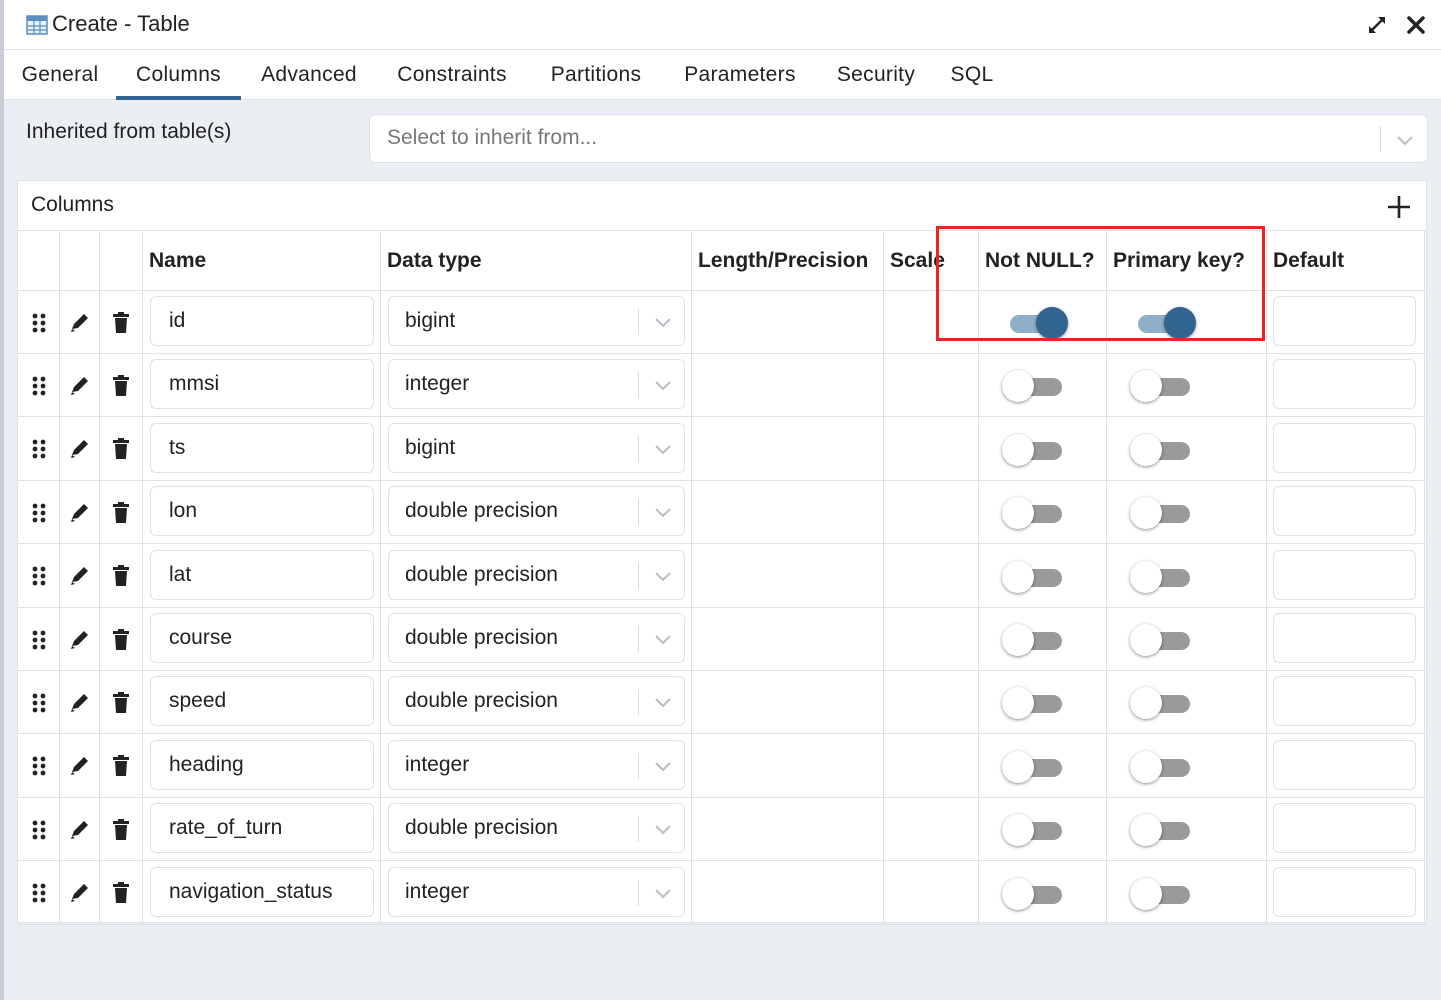 The width and height of the screenshot is (1441, 1000). Describe the element at coordinates (596, 75) in the screenshot. I see `tab-partitions: Partitions` at that location.